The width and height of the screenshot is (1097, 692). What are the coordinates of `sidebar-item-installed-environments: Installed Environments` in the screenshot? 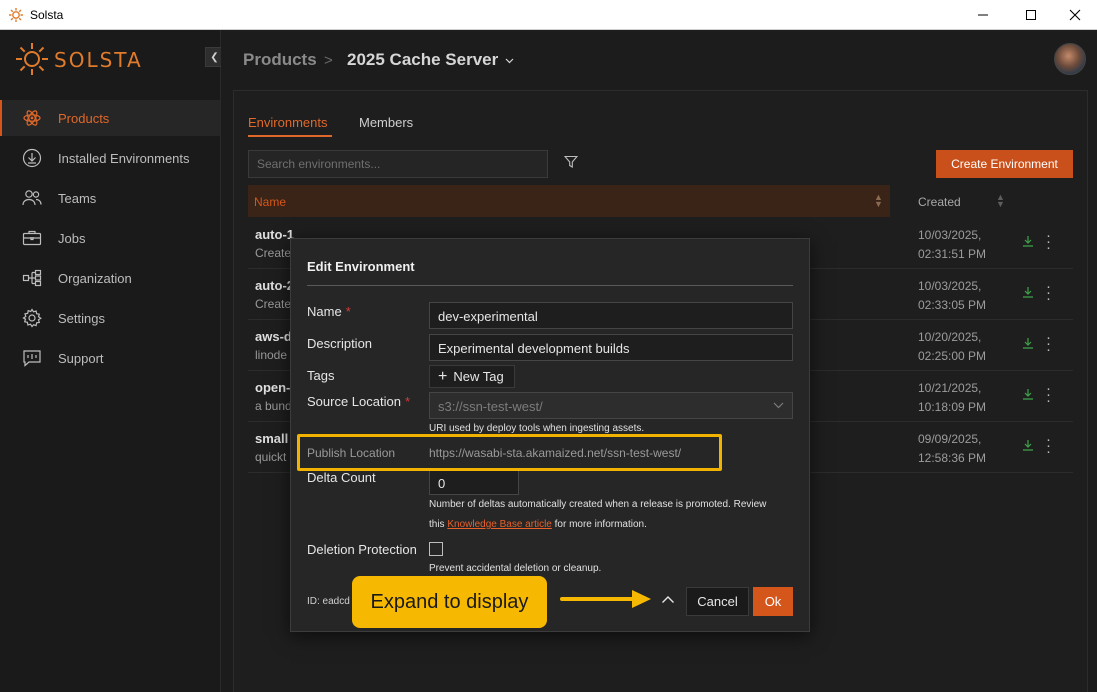 It's located at (110, 158).